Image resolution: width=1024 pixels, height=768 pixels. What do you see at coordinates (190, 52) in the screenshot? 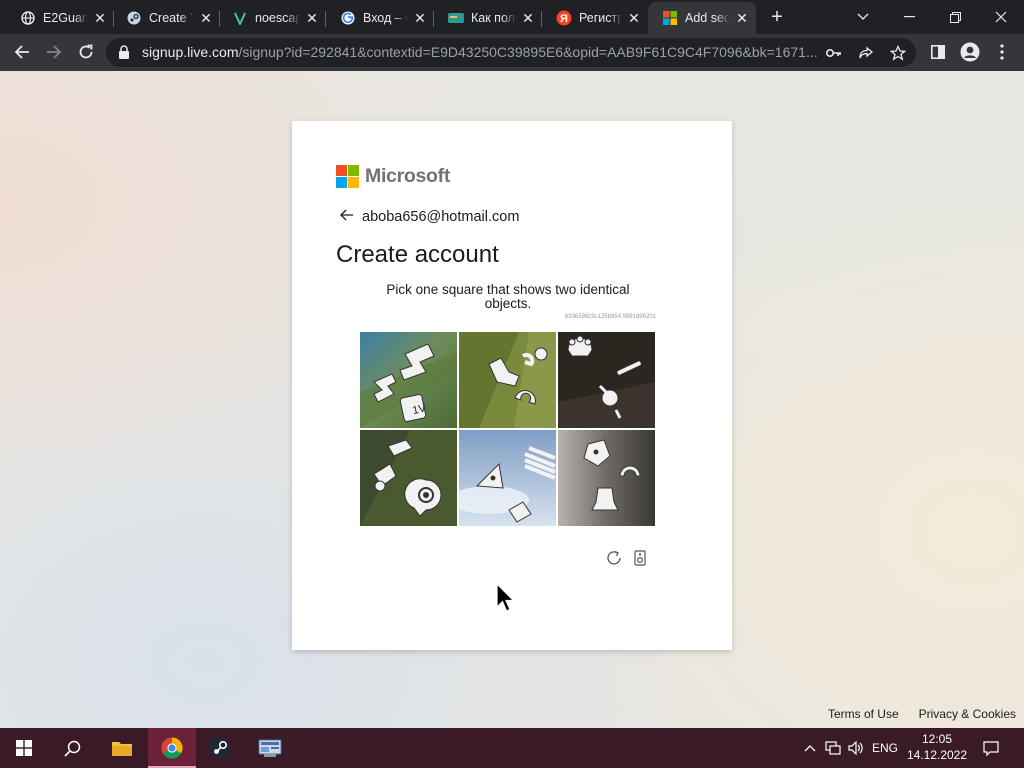
I see `url-host: signup.live.com` at bounding box center [190, 52].